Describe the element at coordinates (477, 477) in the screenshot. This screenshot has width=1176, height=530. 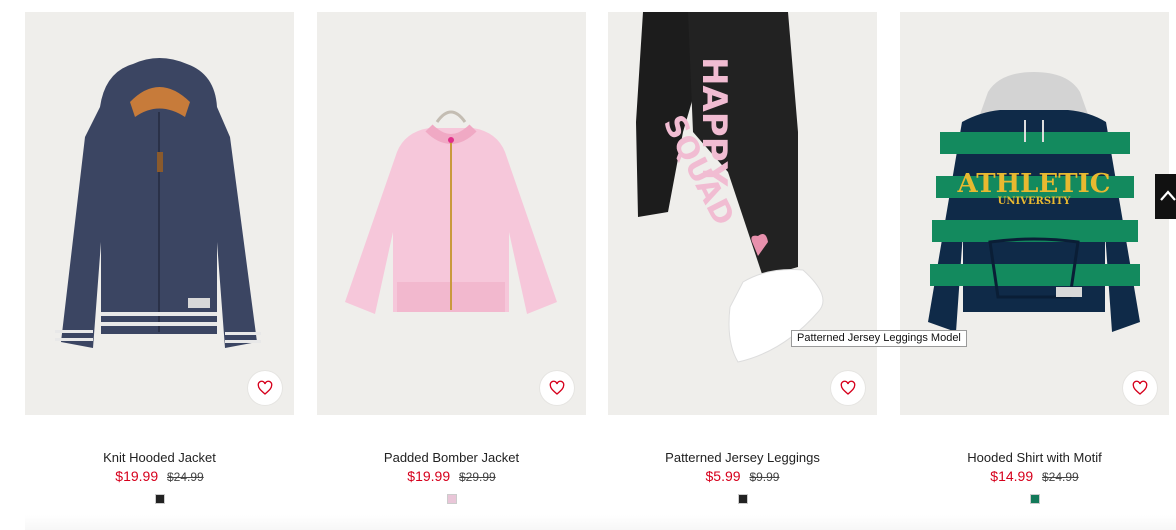
I see `original-price: $29.99` at that location.